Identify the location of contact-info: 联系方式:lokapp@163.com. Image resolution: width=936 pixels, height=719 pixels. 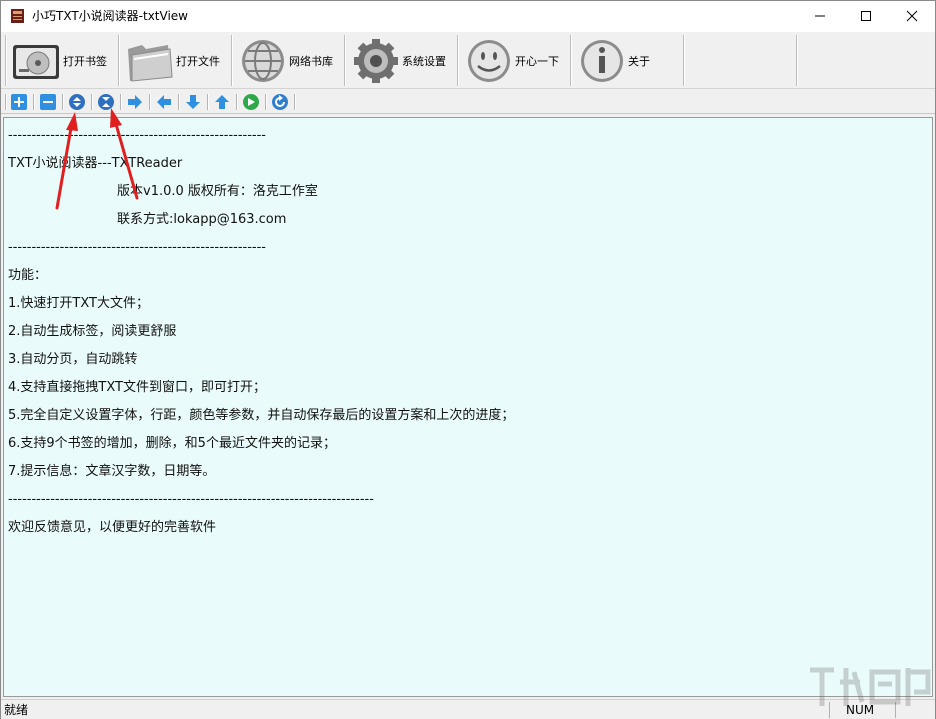
(202, 219).